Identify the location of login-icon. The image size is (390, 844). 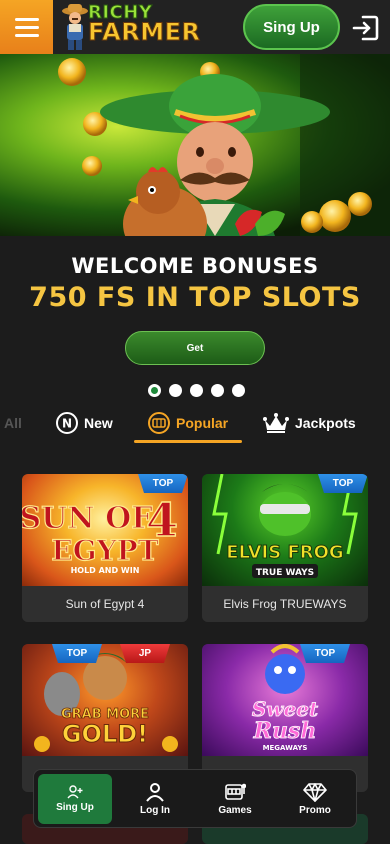
(365, 28).